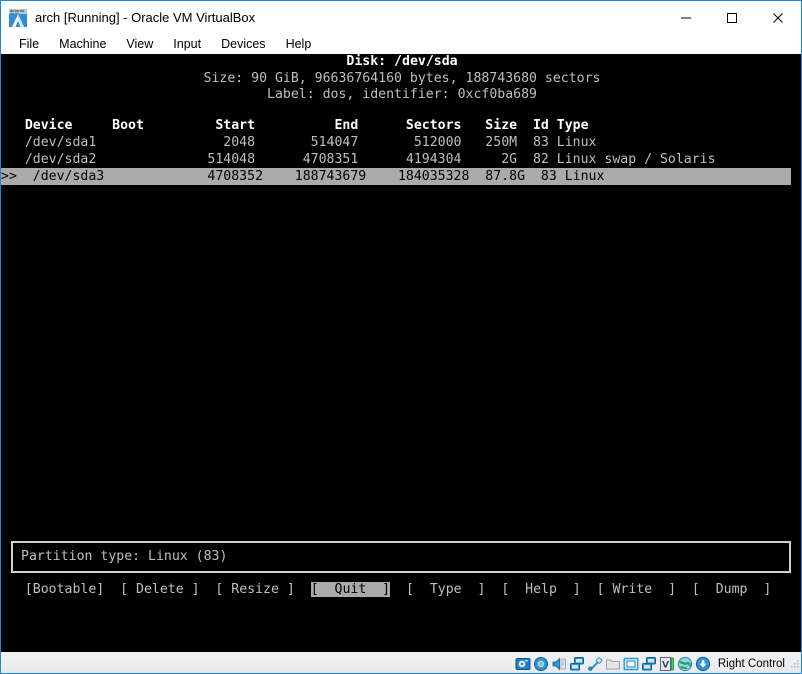 This screenshot has height=674, width=802. I want to click on disk-label-line: Label: dos, identifier: 0xcf0ba689, so click(402, 94).